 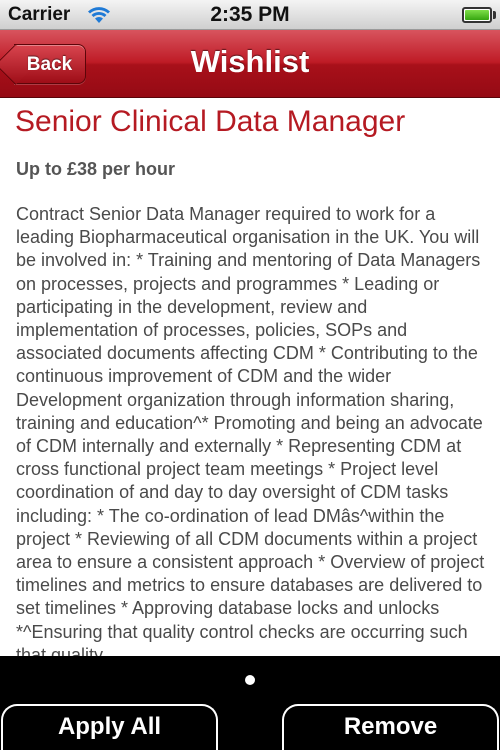 I want to click on battery-full-icon, so click(x=477, y=15).